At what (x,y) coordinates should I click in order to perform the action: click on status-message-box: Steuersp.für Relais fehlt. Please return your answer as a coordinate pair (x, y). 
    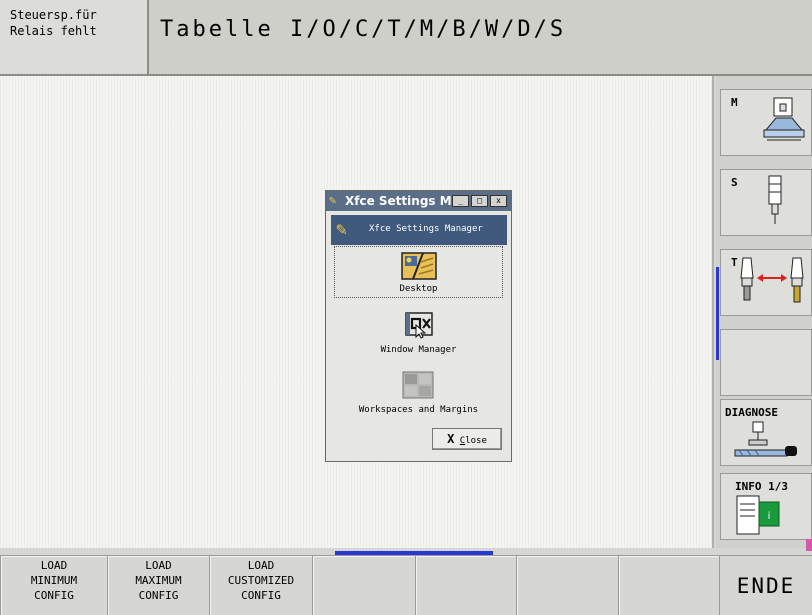
    Looking at the image, I should click on (74, 38).